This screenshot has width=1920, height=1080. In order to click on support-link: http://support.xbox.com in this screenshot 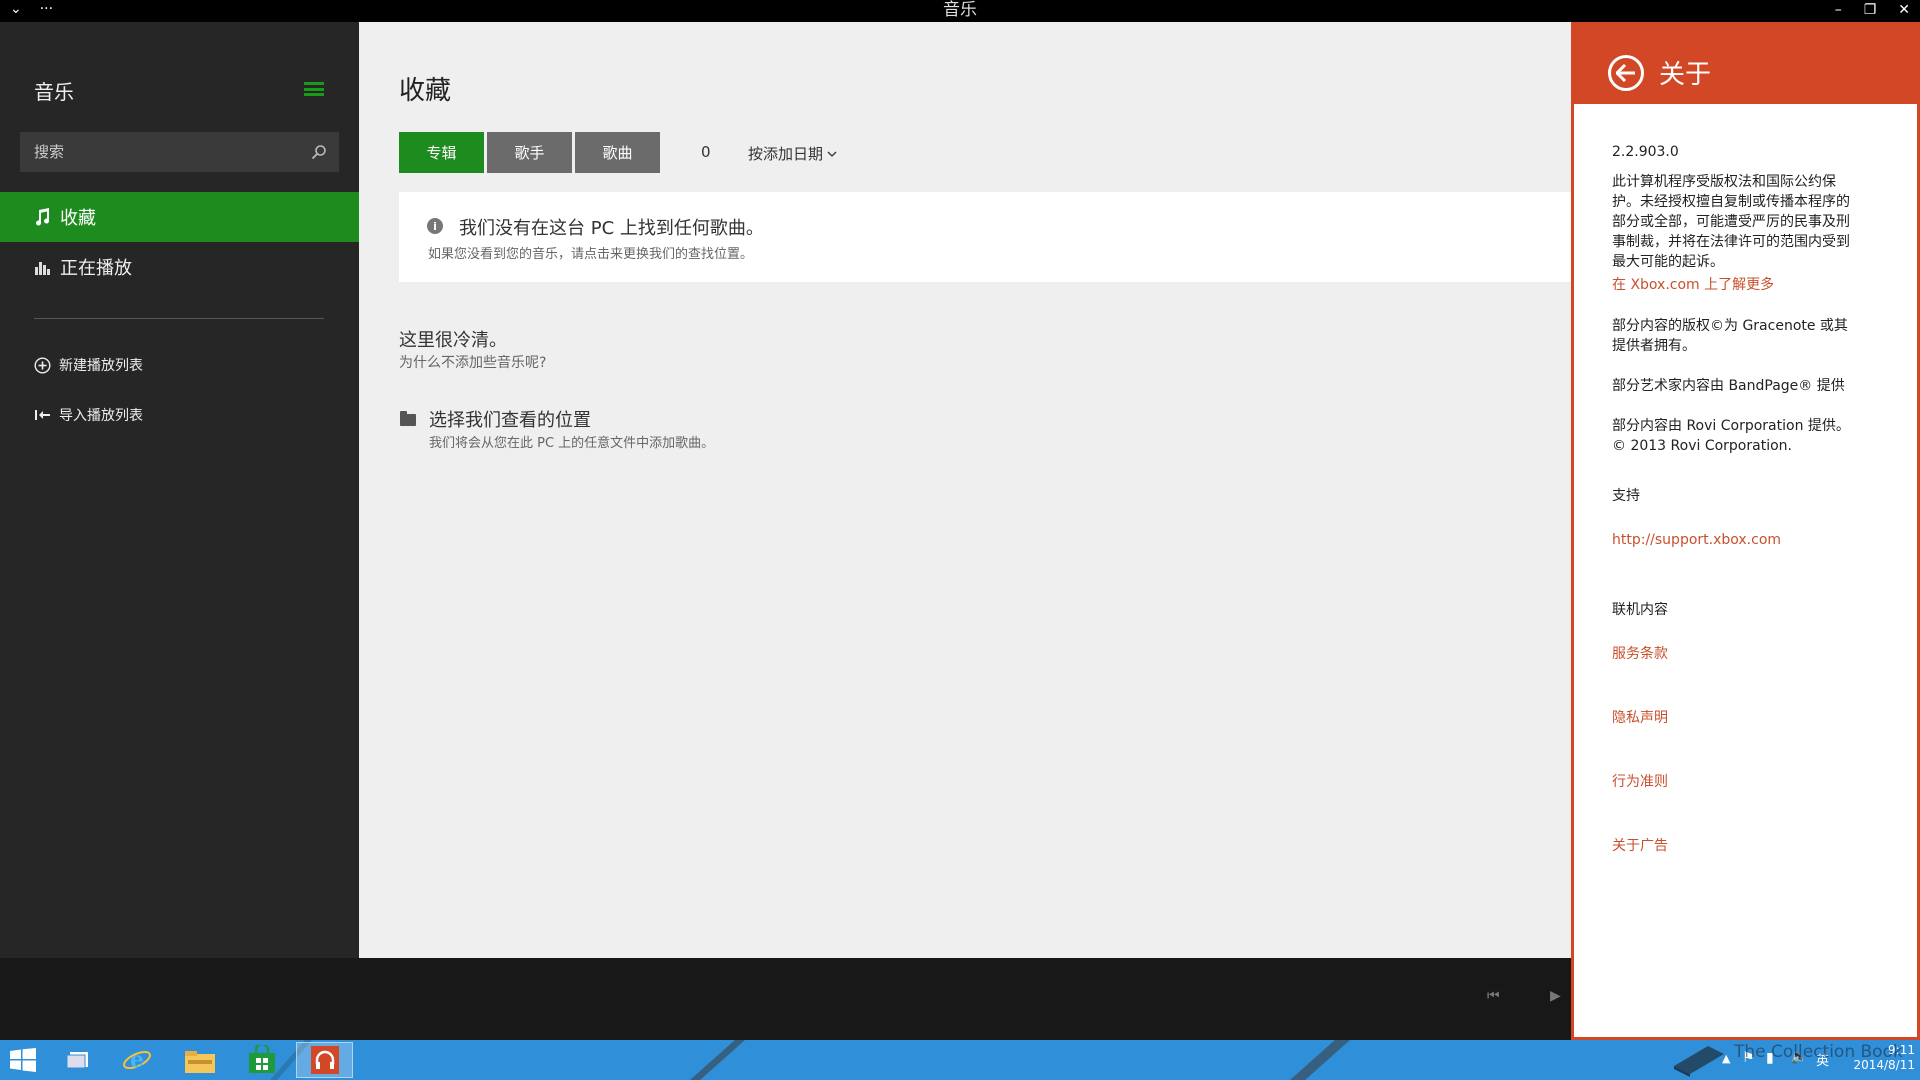, I will do `click(1736, 540)`.